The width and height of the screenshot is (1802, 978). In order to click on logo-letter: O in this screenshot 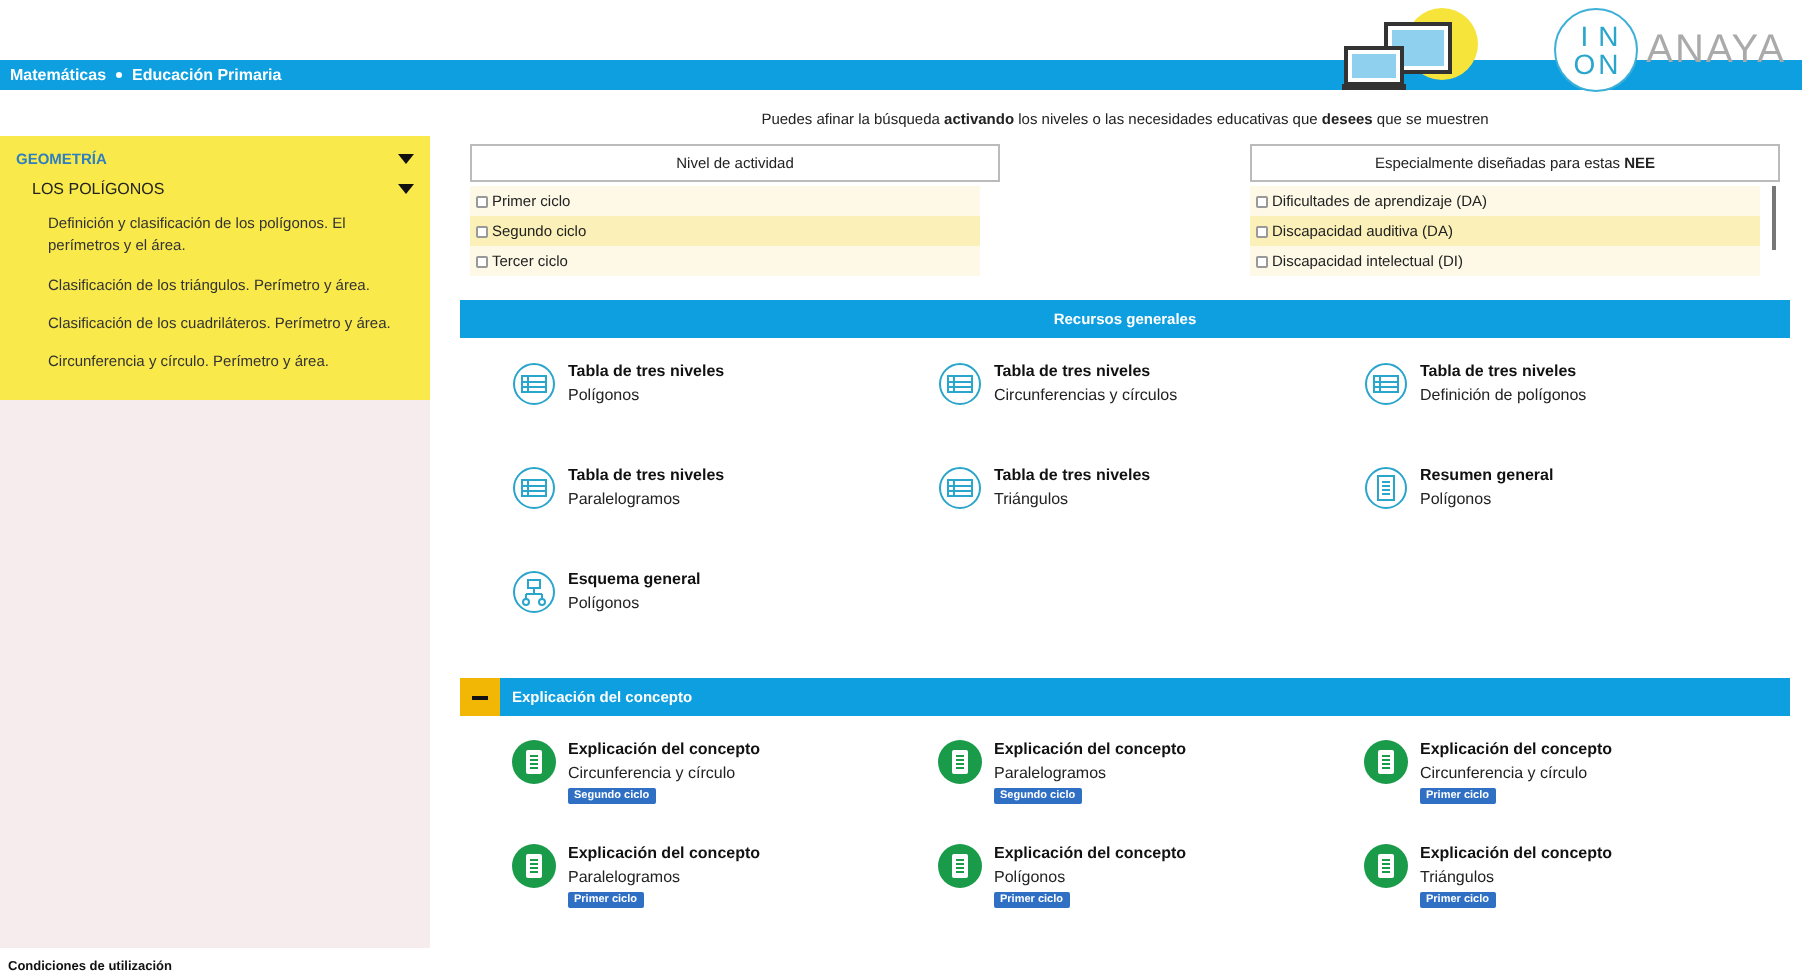, I will do `click(1584, 64)`.